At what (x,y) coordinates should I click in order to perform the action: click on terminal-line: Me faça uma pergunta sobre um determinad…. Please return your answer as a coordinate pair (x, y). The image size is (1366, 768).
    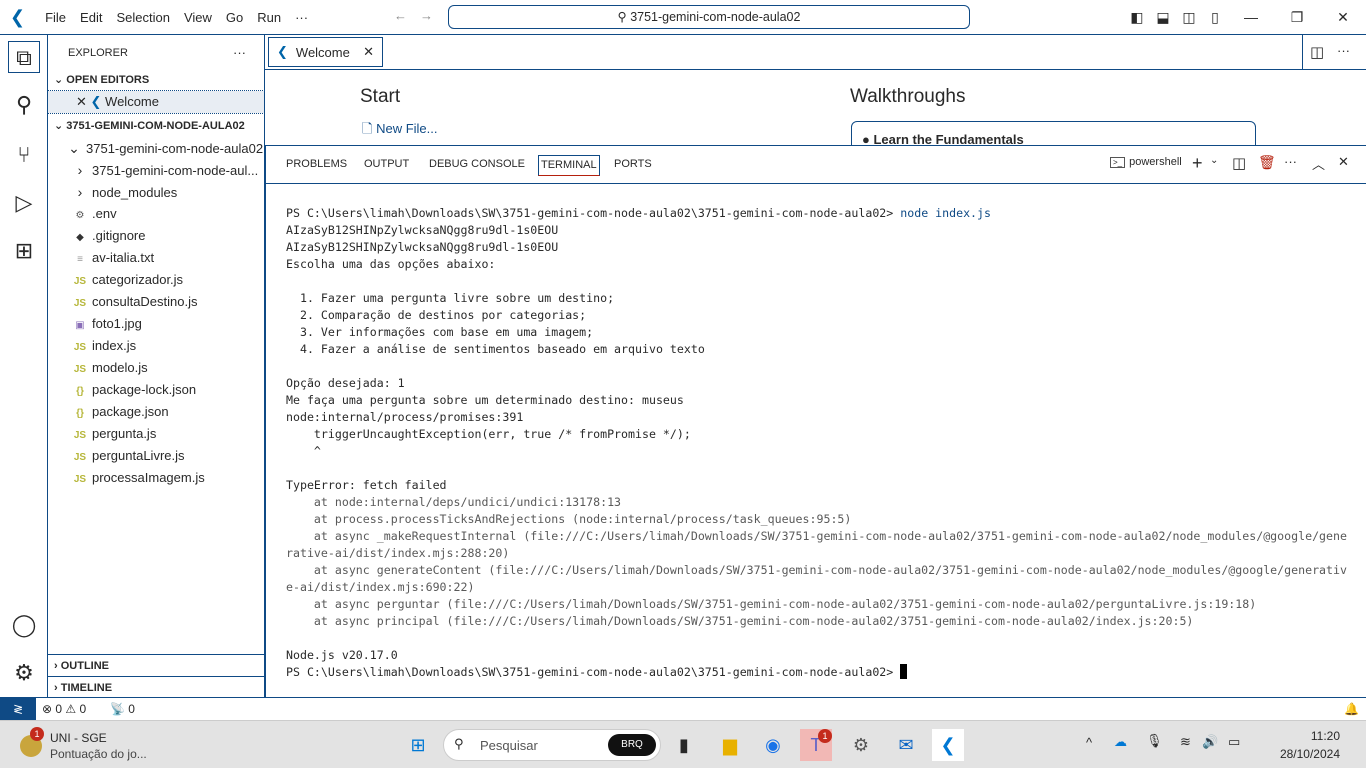
    Looking at the image, I should click on (485, 400).